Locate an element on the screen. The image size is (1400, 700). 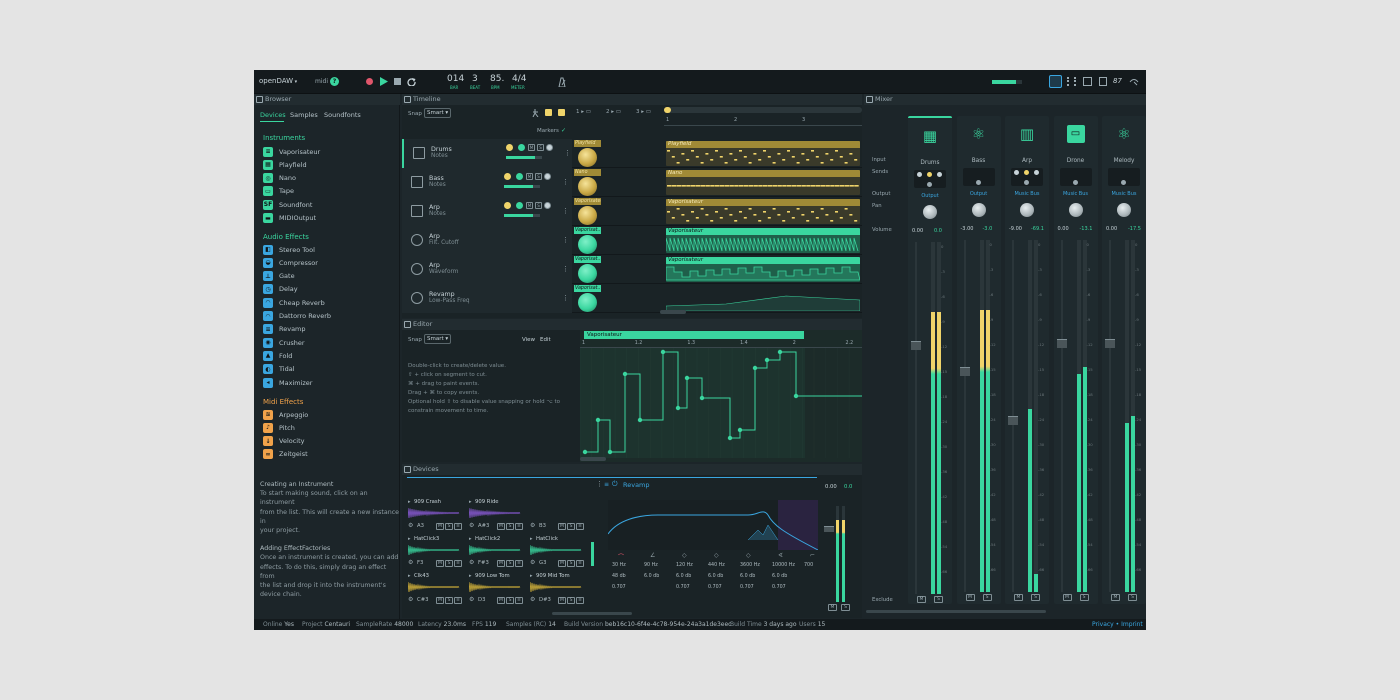
clip-slot-play-knob is located at coordinates (587, 302).